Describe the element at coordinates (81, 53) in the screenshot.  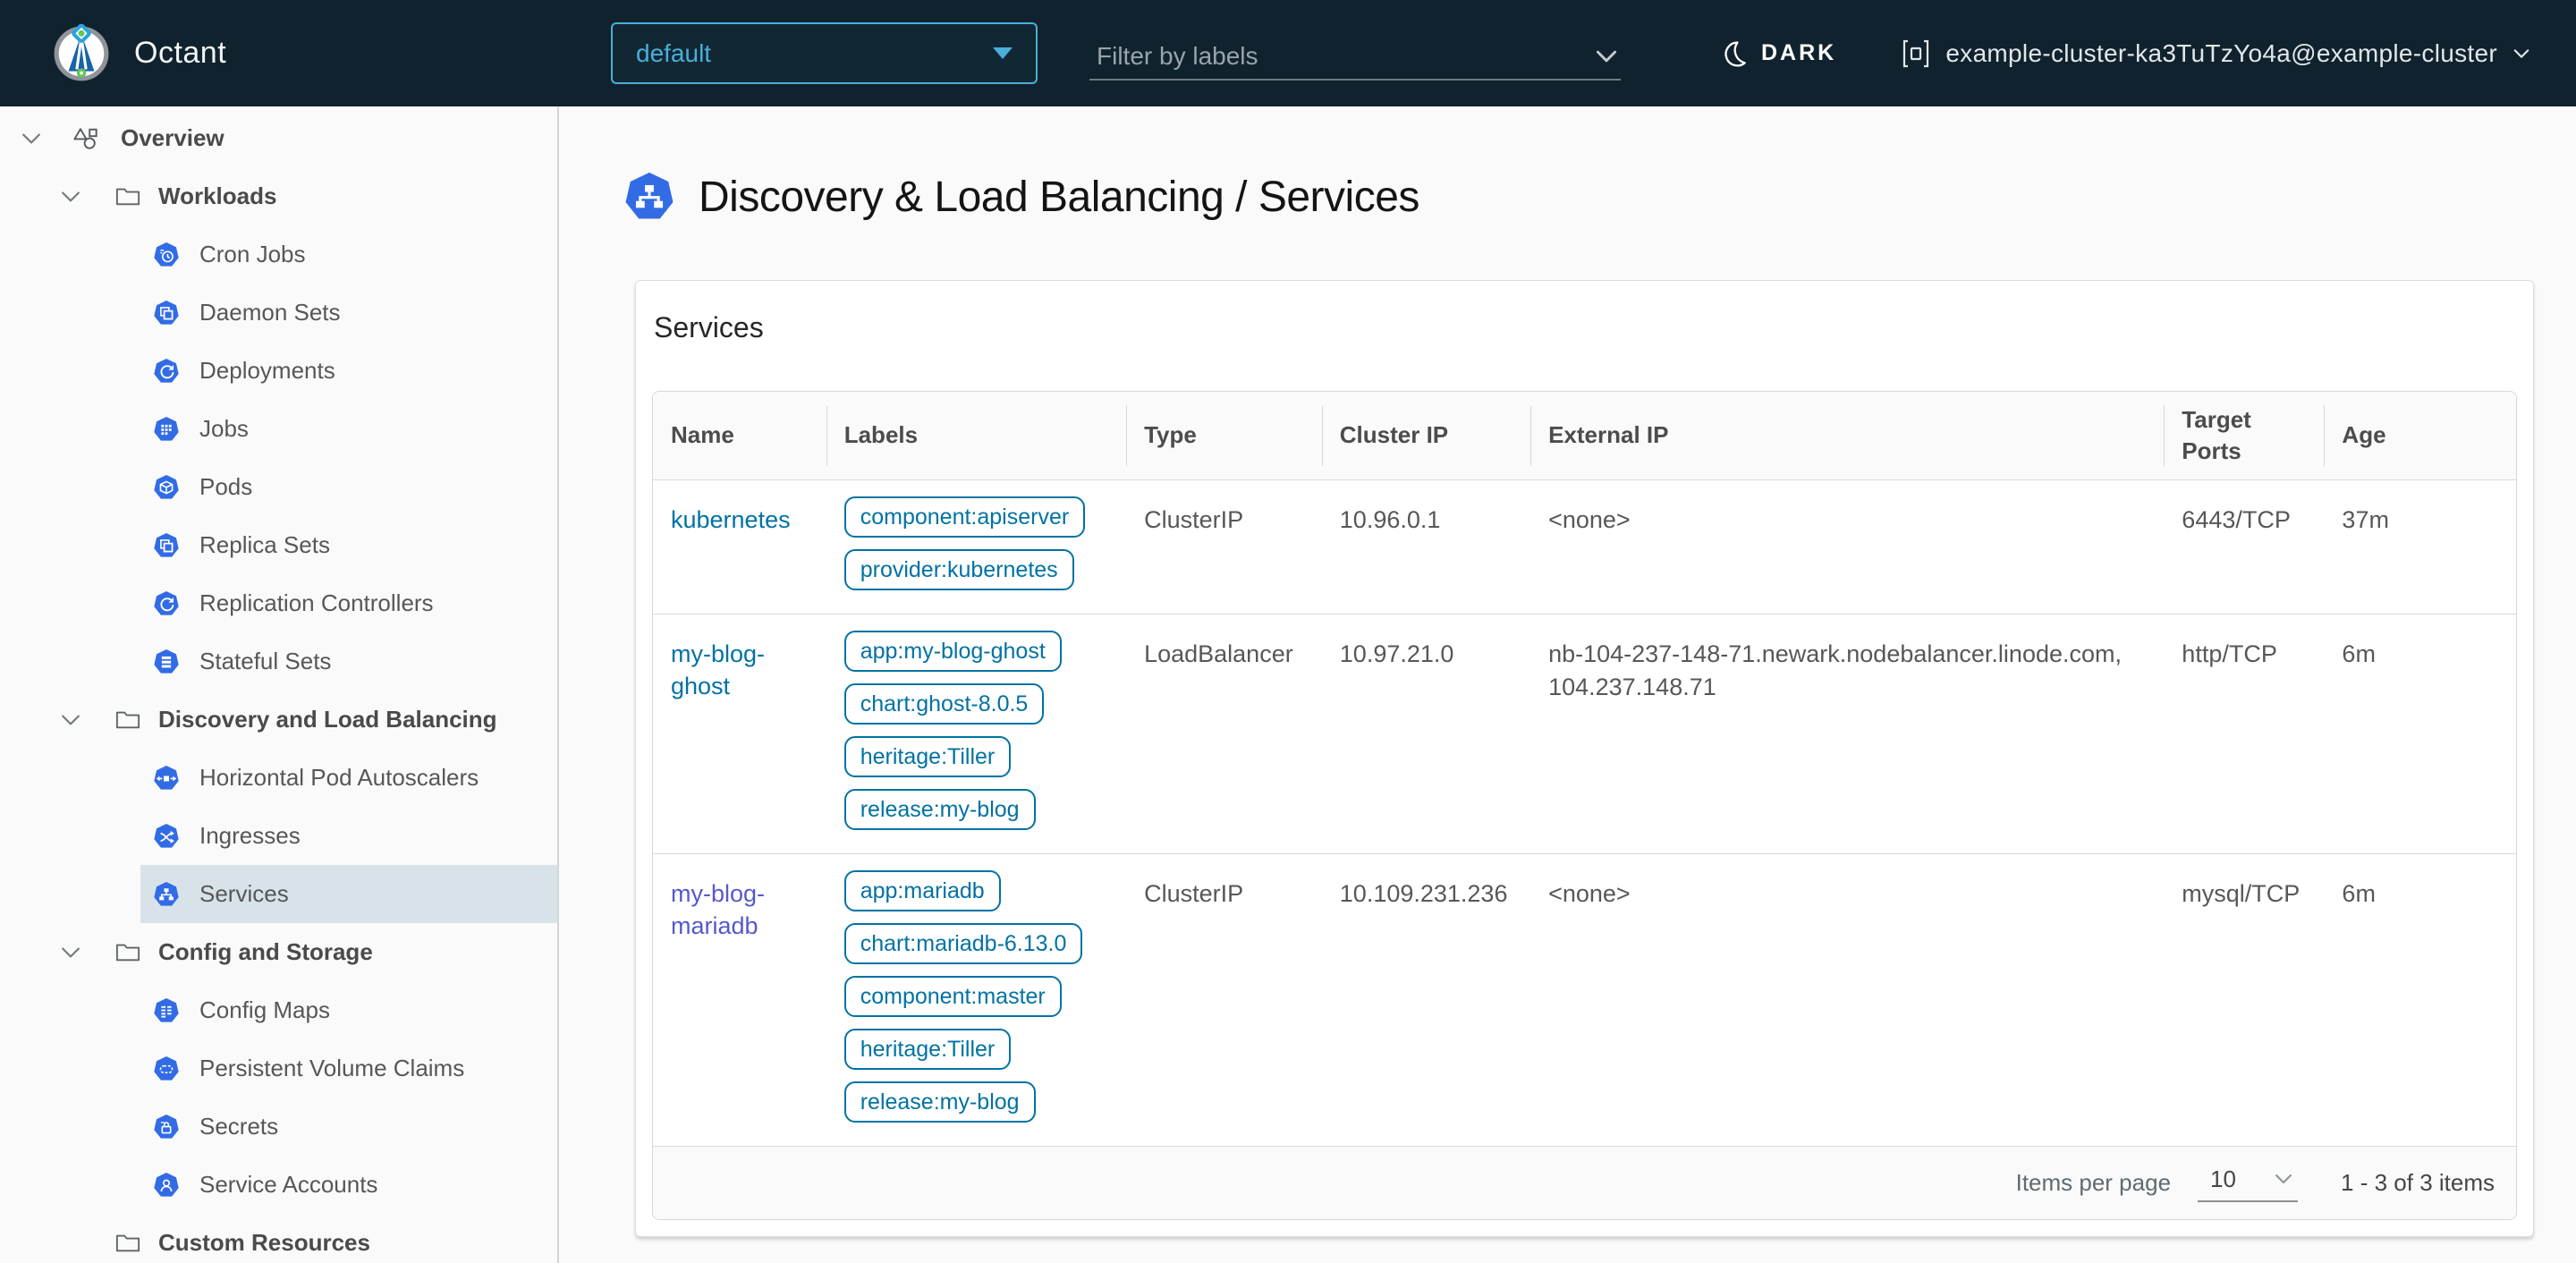
I see `octant-logo-icon` at that location.